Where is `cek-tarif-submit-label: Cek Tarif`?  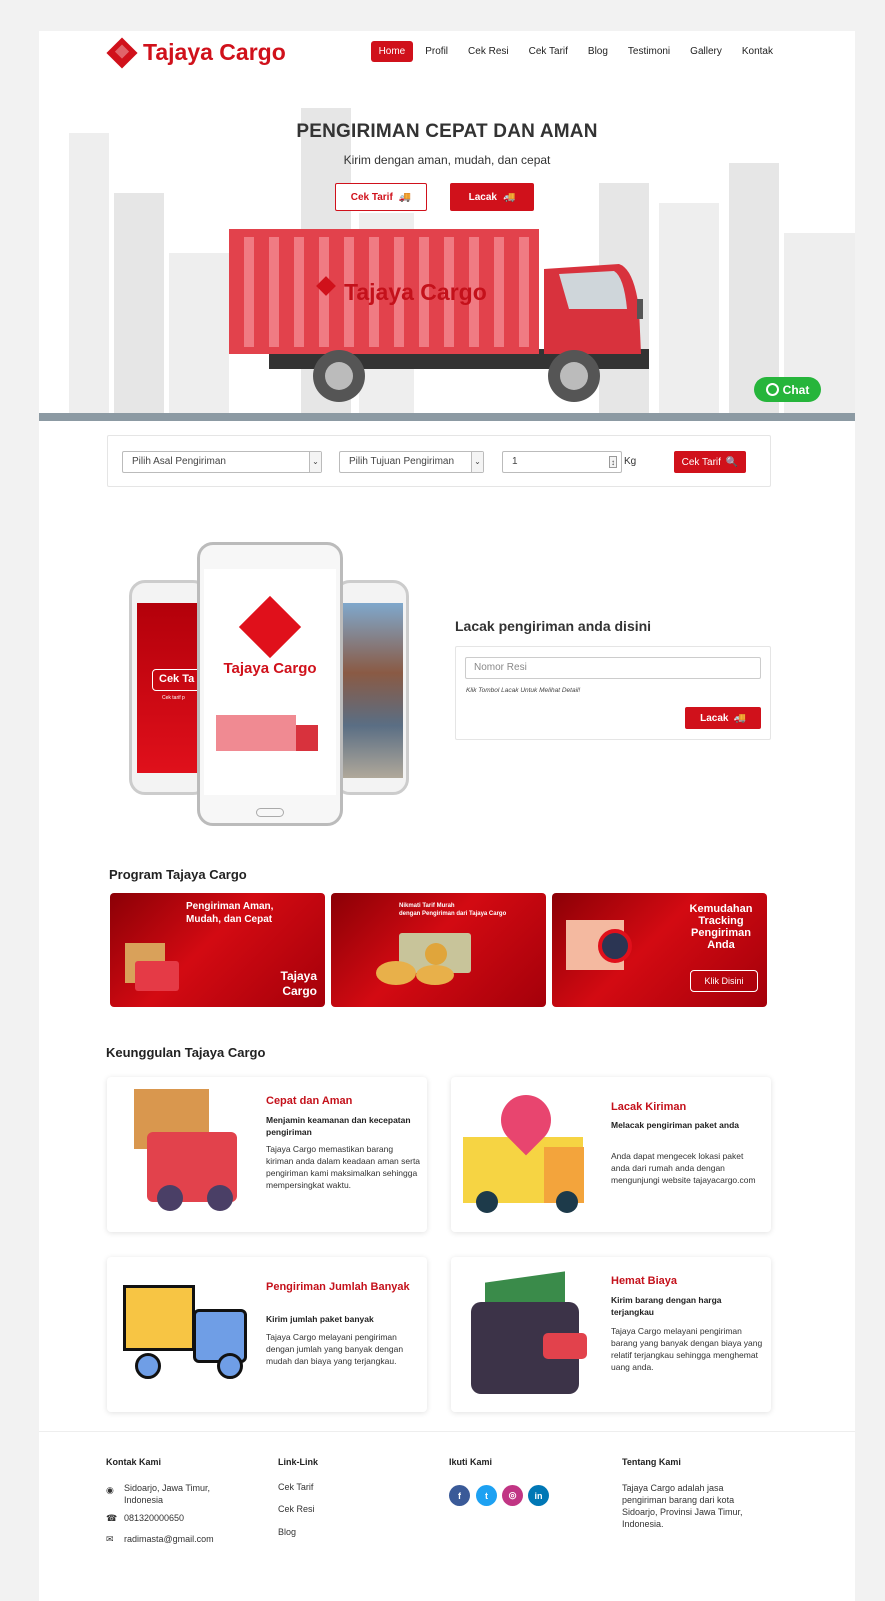
cek-tarif-submit-label: Cek Tarif is located at coordinates (701, 462).